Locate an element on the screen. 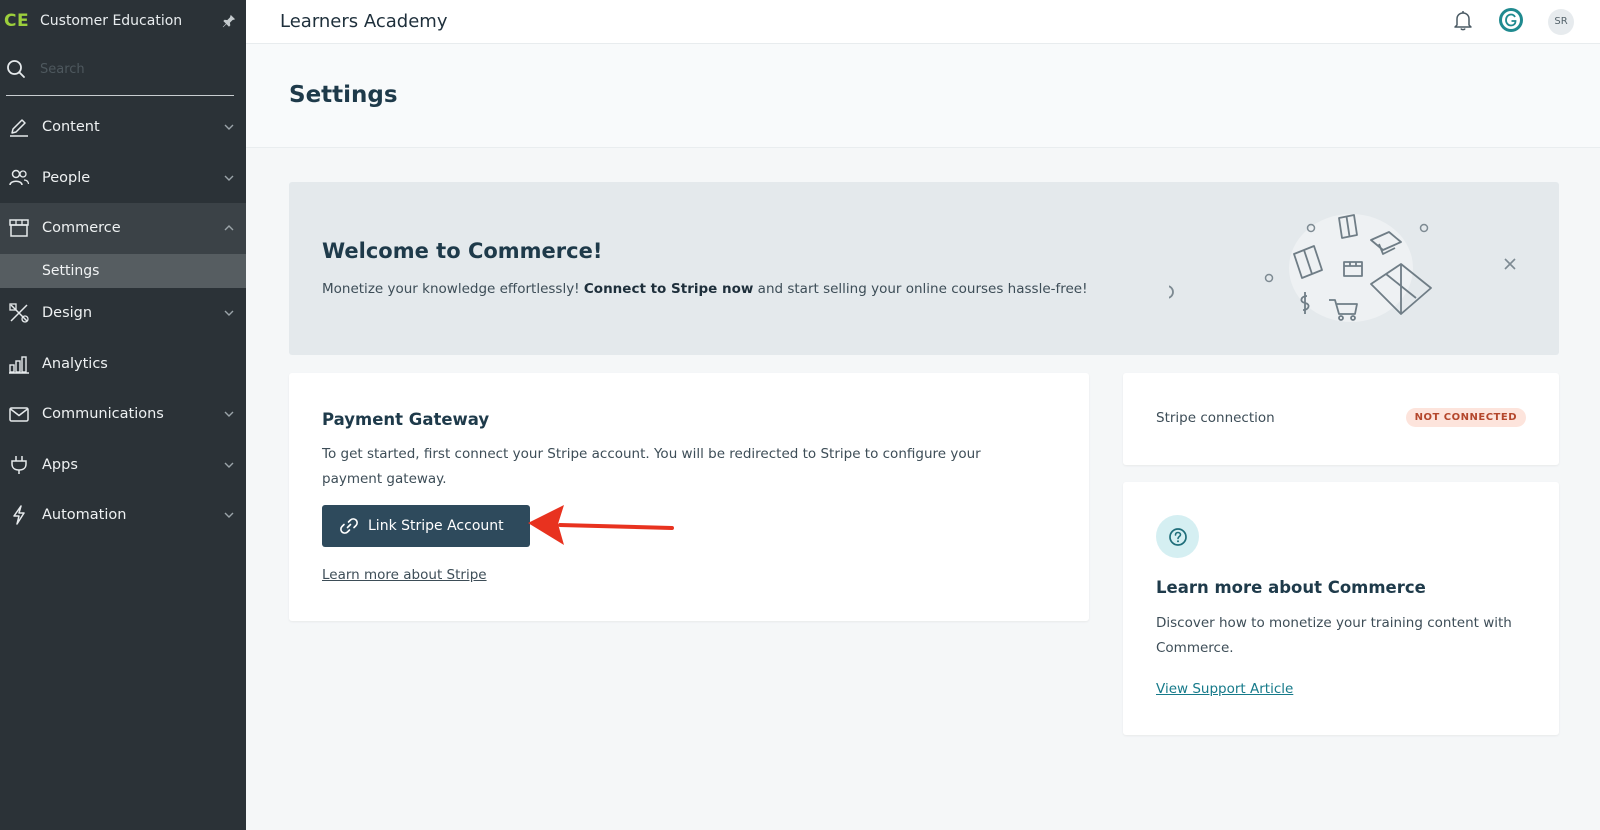  brand-header: CE Customer Education is located at coordinates (123, 21).